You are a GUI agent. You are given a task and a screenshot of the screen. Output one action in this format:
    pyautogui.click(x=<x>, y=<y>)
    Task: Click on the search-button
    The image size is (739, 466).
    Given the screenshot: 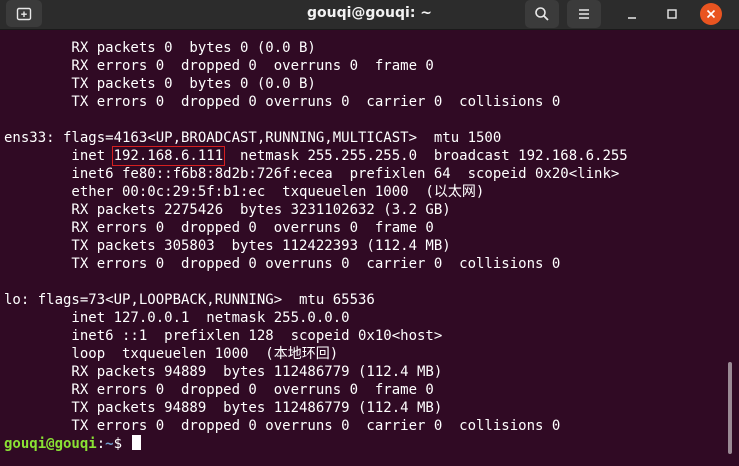 What is the action you would take?
    pyautogui.click(x=542, y=14)
    